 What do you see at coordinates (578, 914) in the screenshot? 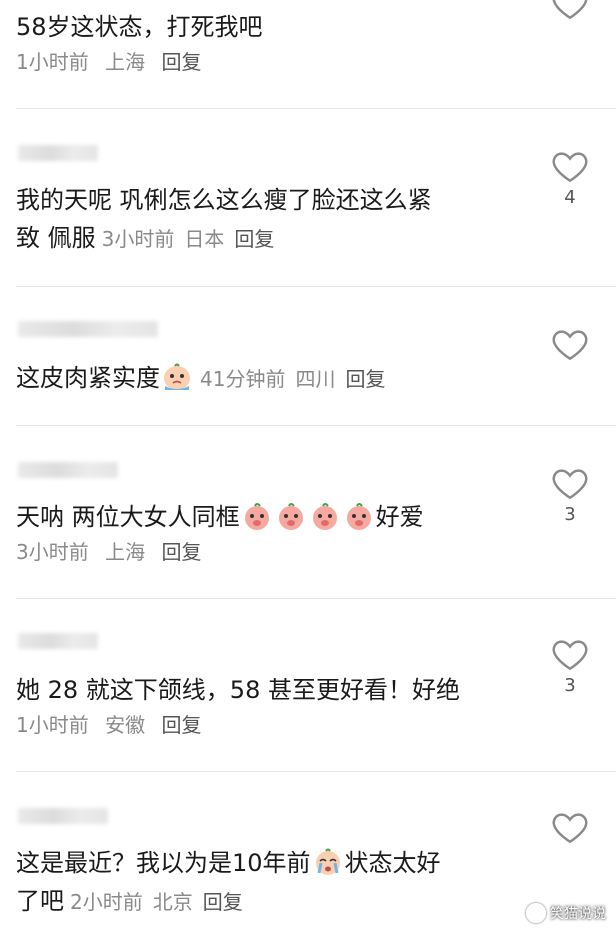
I see `watermark-text: 笑猫说说` at bounding box center [578, 914].